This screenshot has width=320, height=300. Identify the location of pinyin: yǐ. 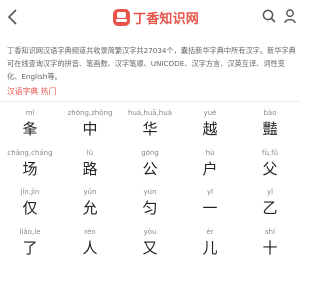
(270, 192).